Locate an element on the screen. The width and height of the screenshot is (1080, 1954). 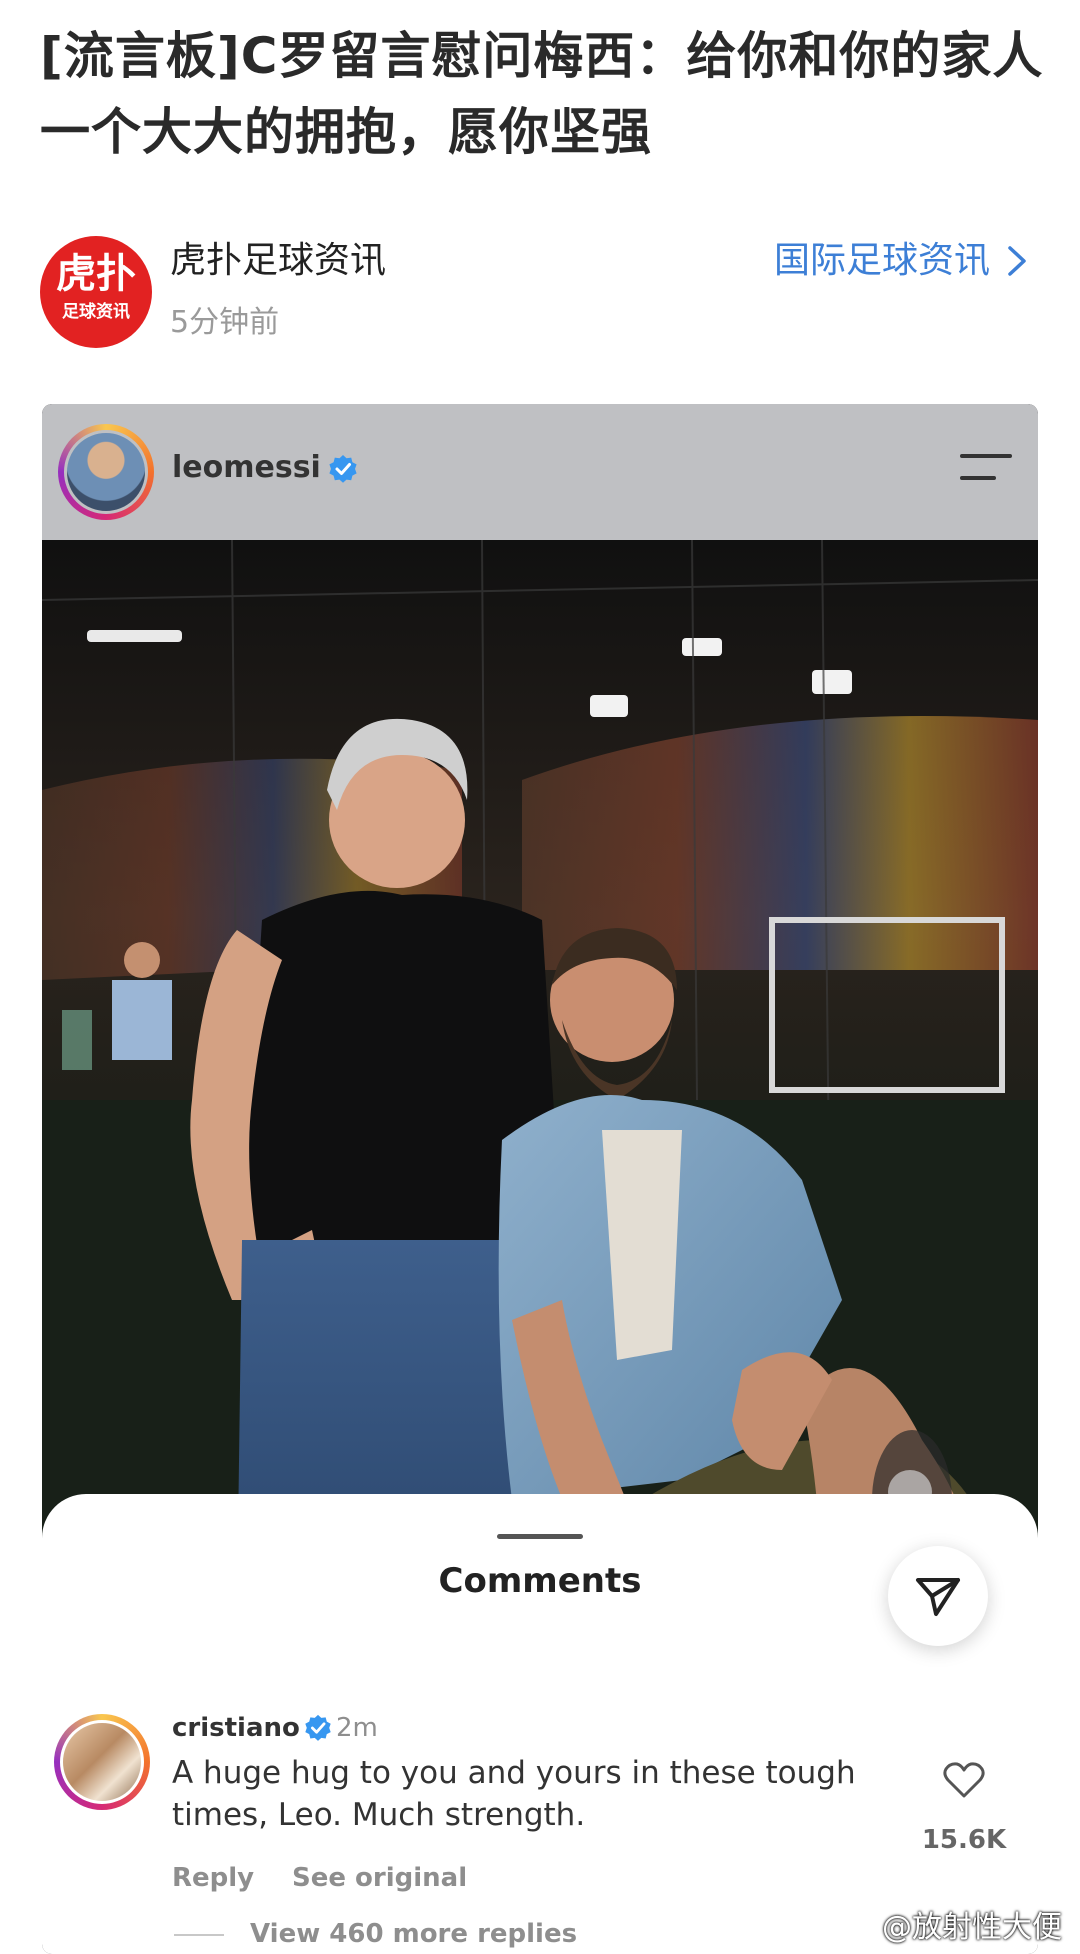
channel-link: 国际足球资讯 is located at coordinates (902, 261).